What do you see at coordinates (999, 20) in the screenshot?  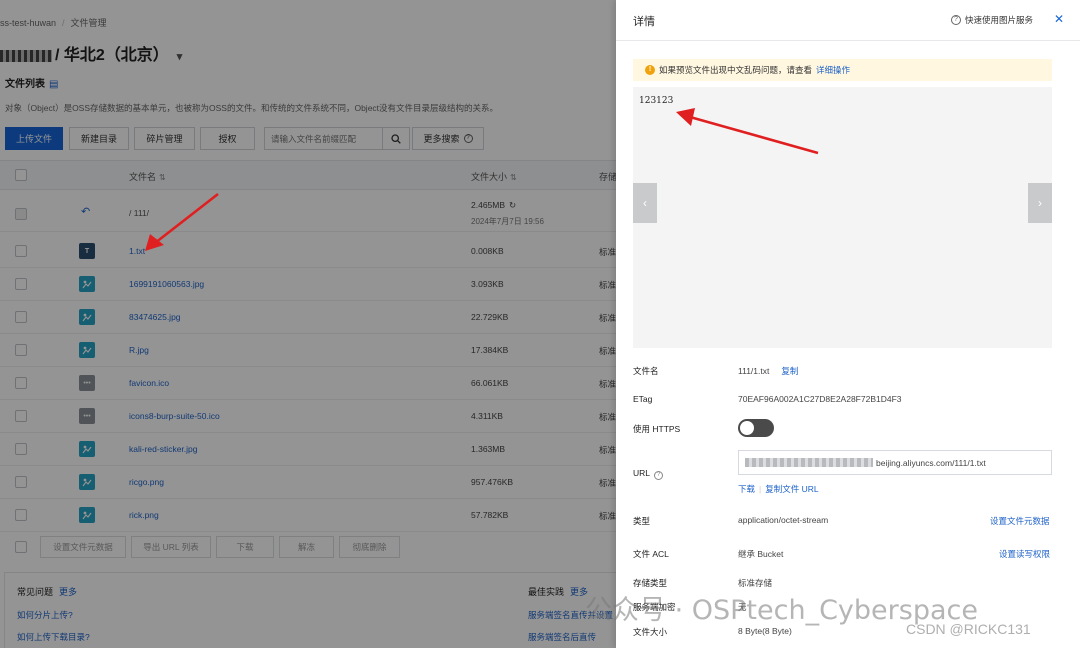 I see `image-service-help-label: 快速使用图片服务` at bounding box center [999, 20].